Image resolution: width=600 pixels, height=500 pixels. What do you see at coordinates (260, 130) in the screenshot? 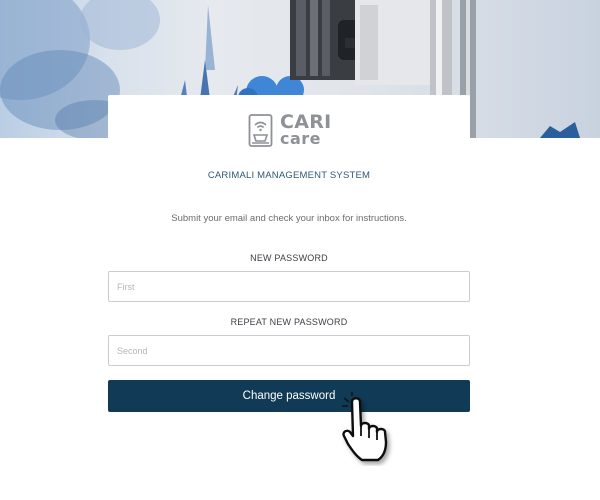
I see `coffee-machine-wifi-icon` at bounding box center [260, 130].